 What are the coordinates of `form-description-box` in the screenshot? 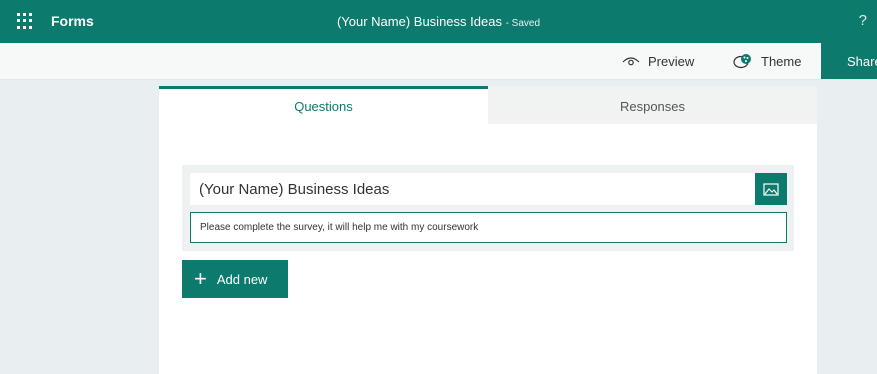 It's located at (488, 227).